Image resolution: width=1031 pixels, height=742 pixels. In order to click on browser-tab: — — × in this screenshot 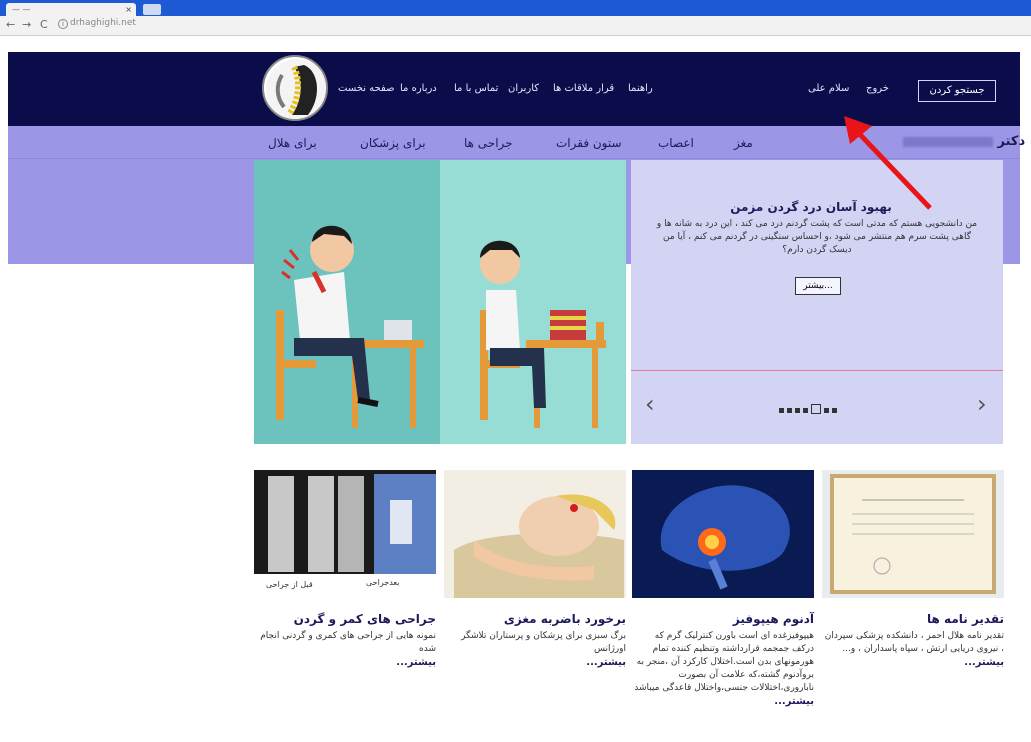, I will do `click(71, 9)`.